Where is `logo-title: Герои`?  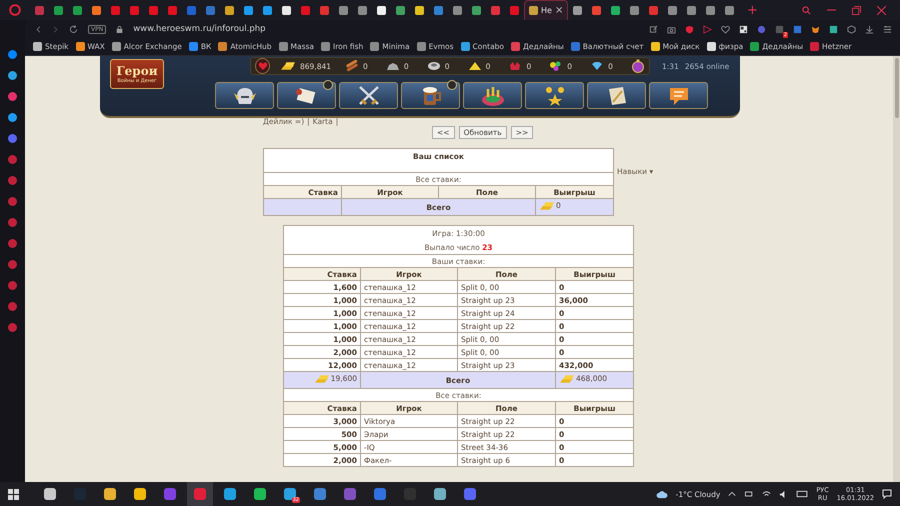 logo-title: Герои is located at coordinates (137, 71).